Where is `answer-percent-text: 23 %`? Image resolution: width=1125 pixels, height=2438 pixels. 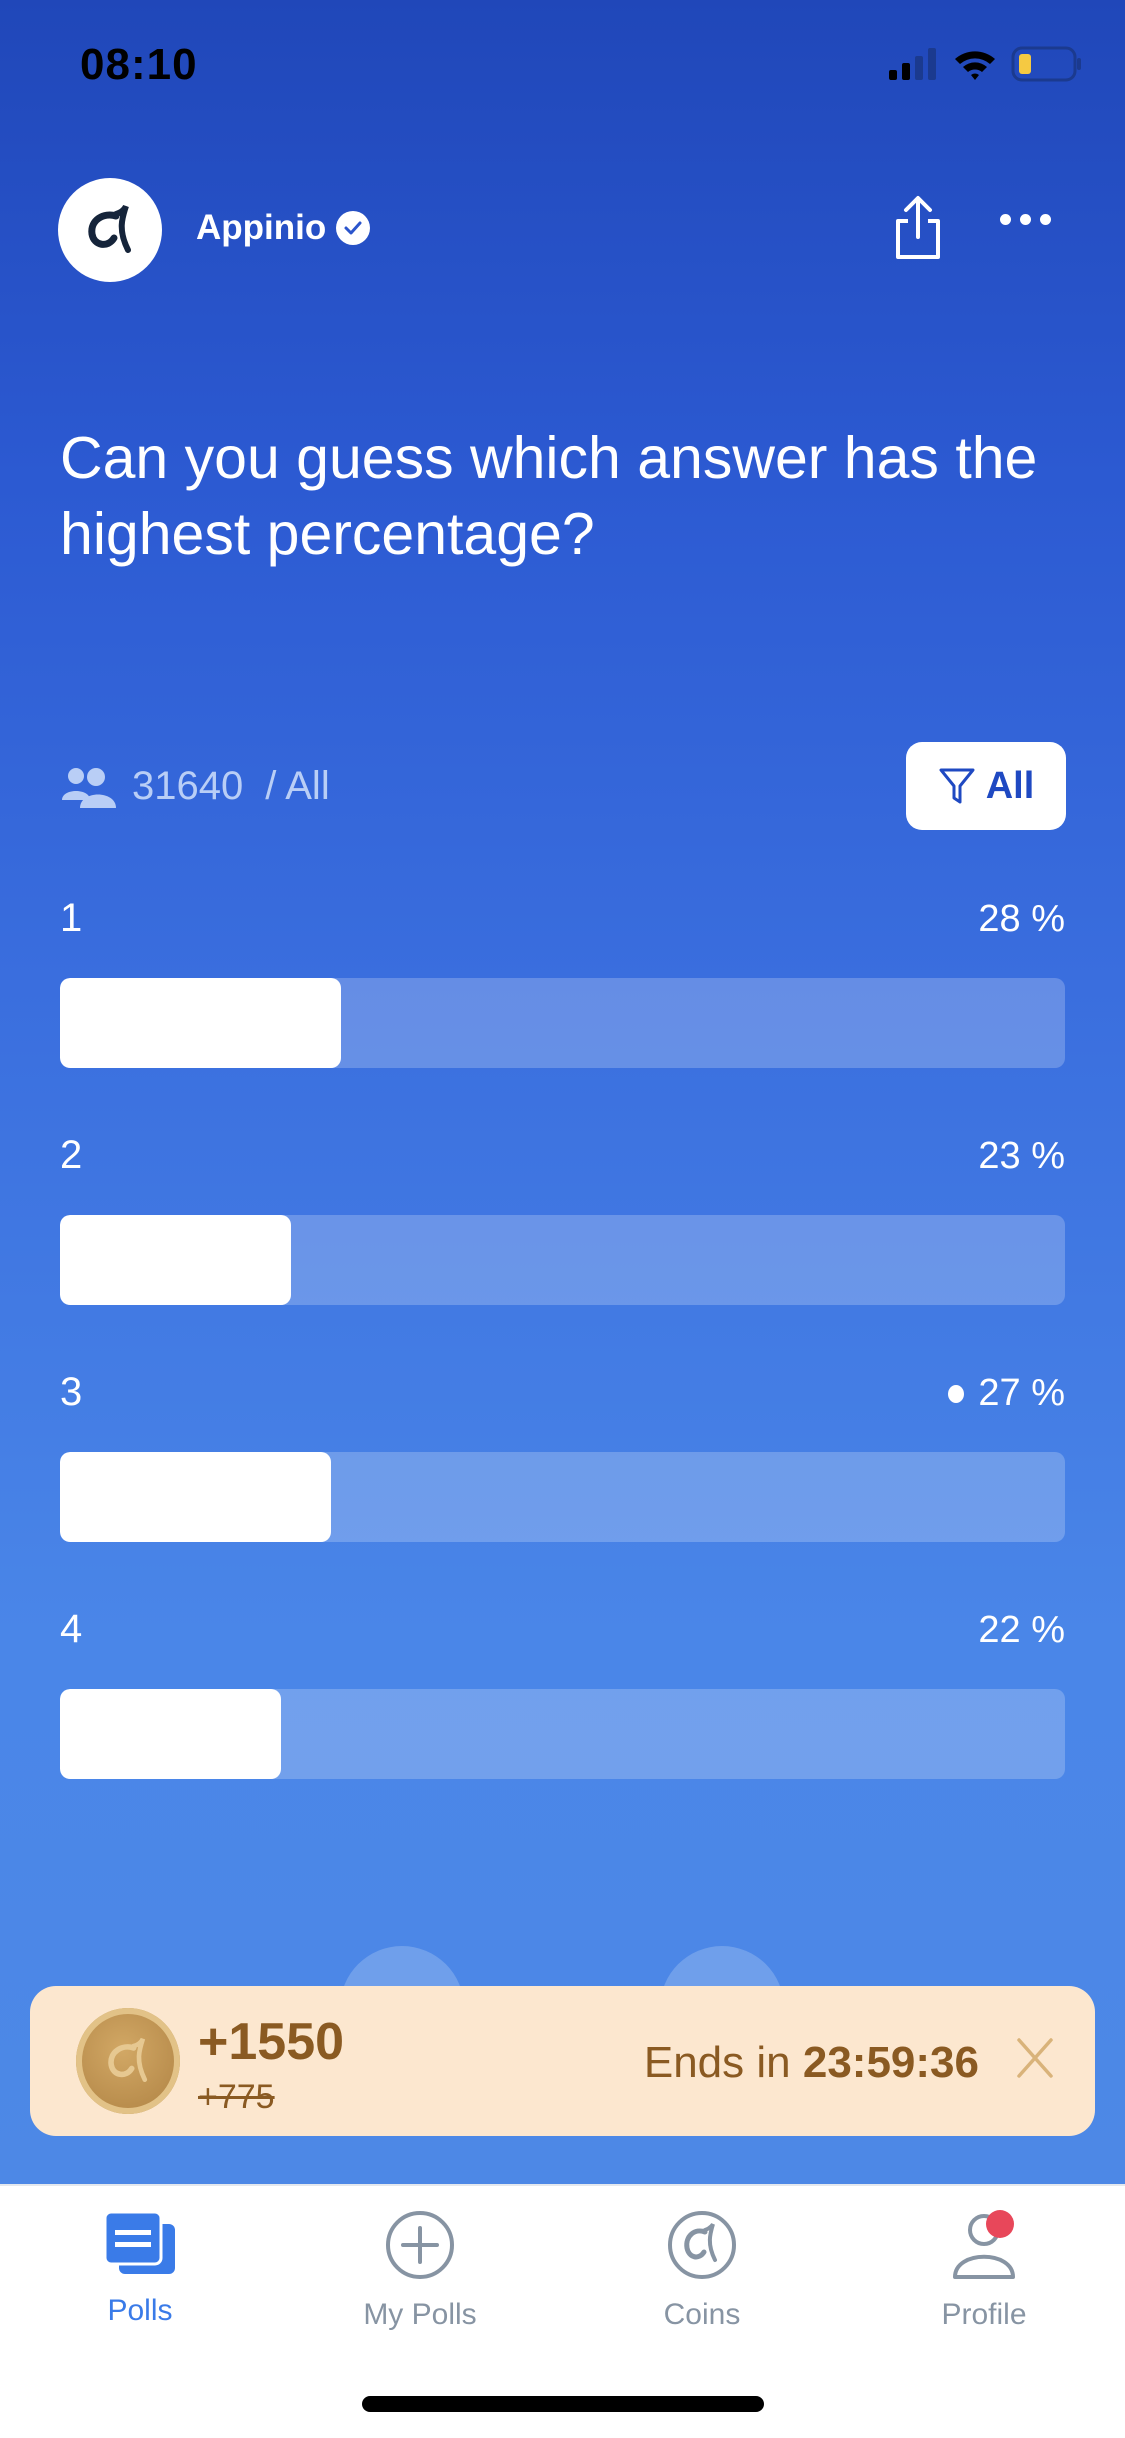
answer-percent-text: 23 % is located at coordinates (1021, 1156).